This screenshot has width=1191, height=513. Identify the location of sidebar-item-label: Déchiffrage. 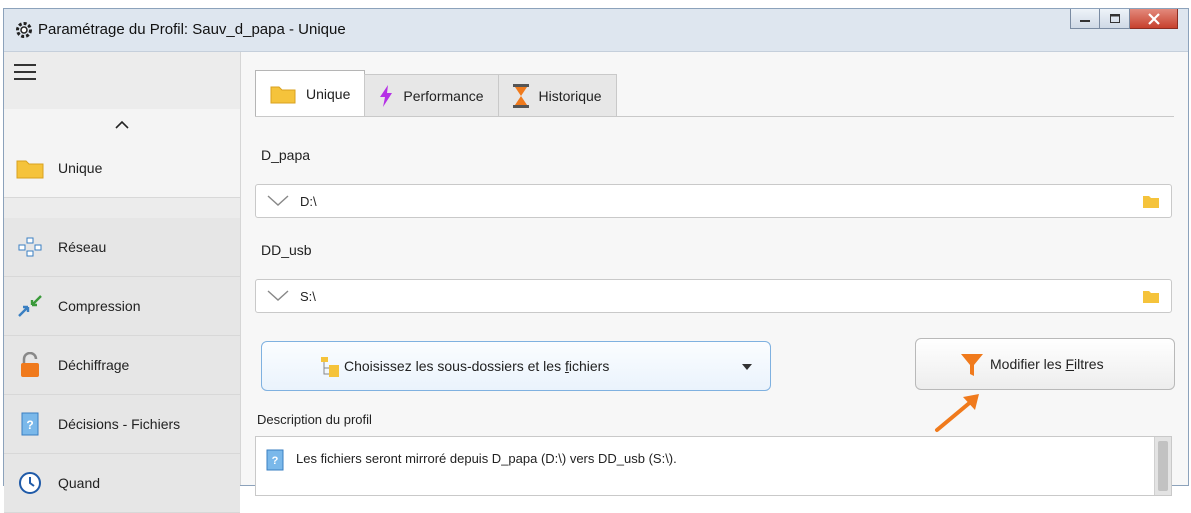
(94, 365).